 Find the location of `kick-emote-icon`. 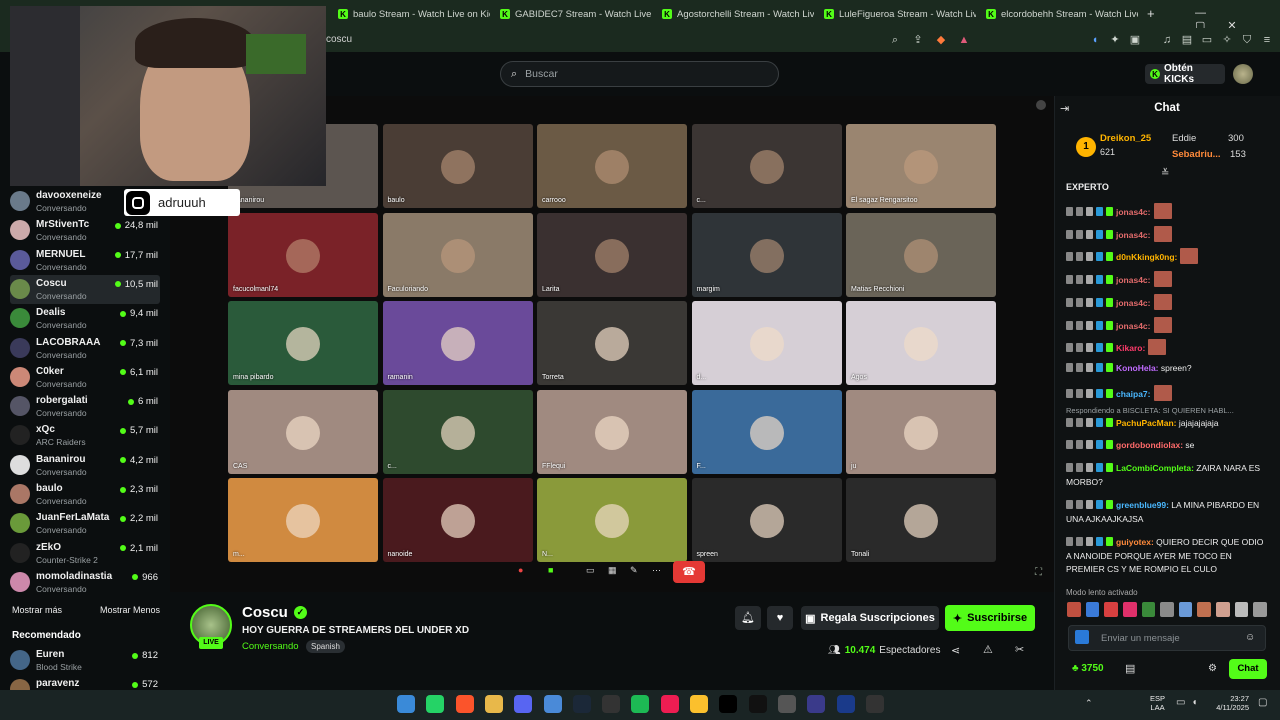

kick-emote-icon is located at coordinates (1082, 637).